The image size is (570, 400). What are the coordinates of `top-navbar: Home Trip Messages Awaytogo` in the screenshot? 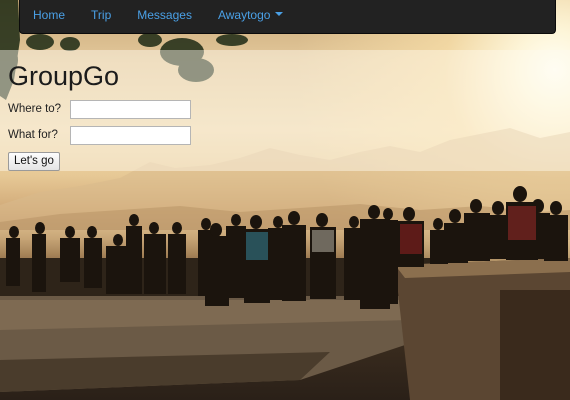 It's located at (287, 17).